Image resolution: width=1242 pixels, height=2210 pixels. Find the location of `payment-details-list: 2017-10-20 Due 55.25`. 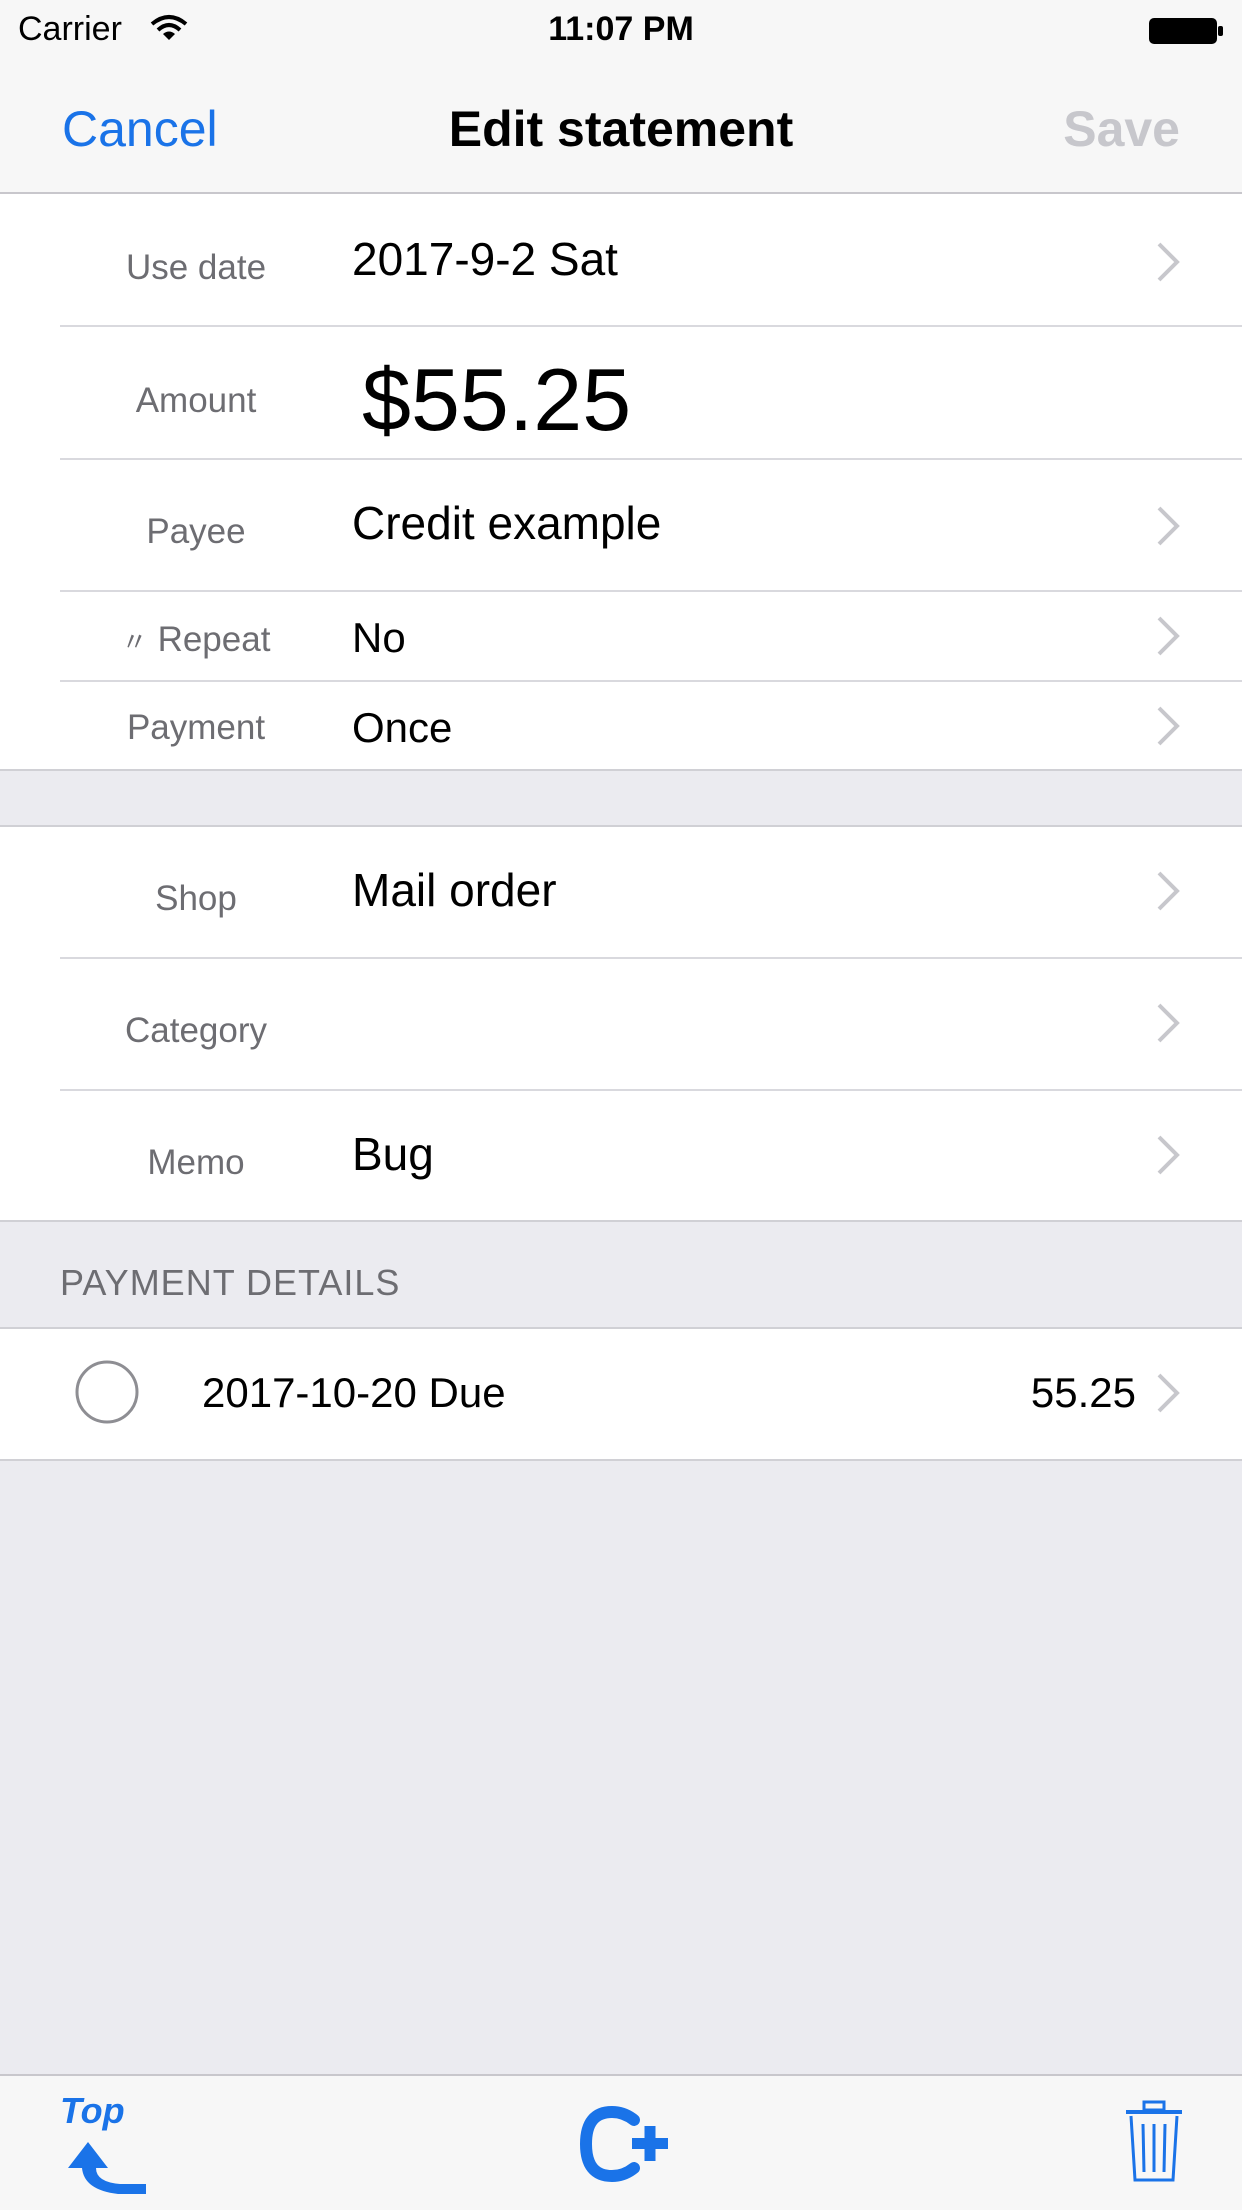

payment-details-list: 2017-10-20 Due 55.25 is located at coordinates (621, 1394).